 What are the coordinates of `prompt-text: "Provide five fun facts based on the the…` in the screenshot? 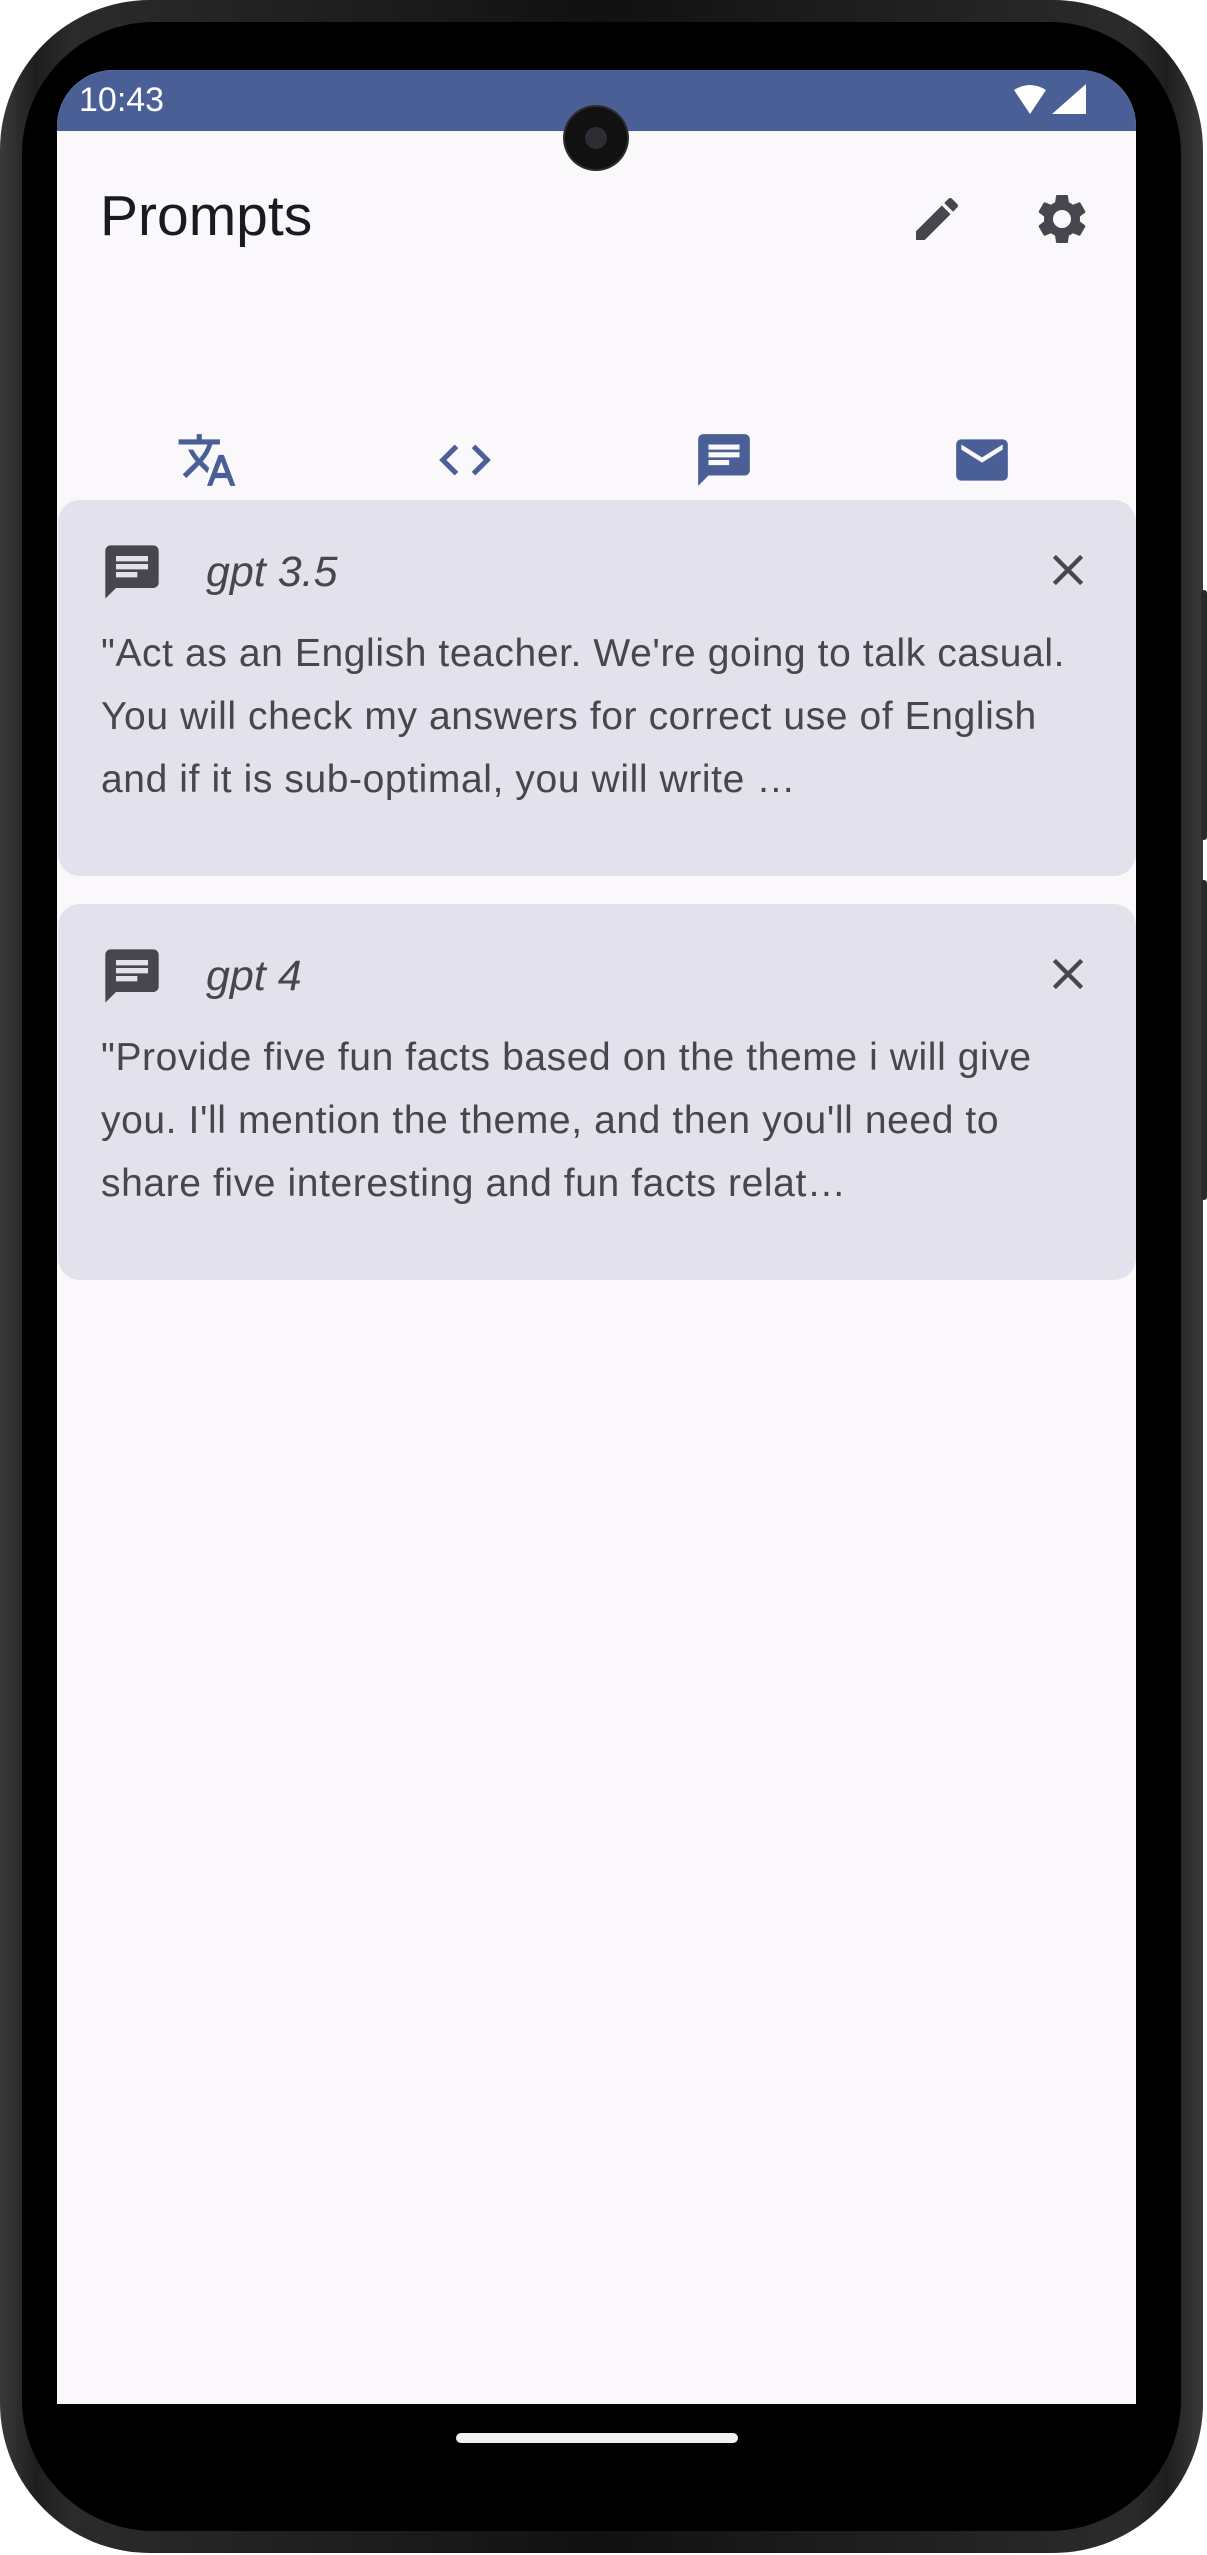 It's located at (566, 1120).